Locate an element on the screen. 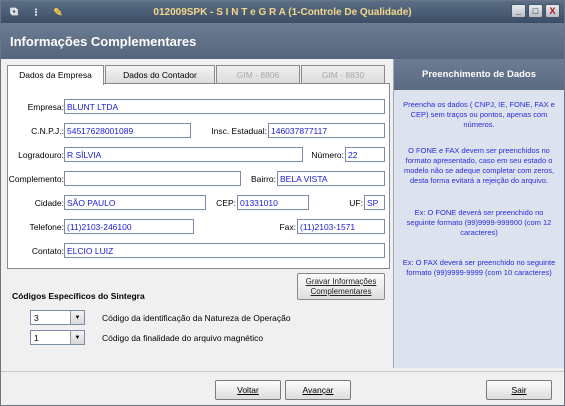 The image size is (565, 406). bairro-label: Bairro: is located at coordinates (263, 179).